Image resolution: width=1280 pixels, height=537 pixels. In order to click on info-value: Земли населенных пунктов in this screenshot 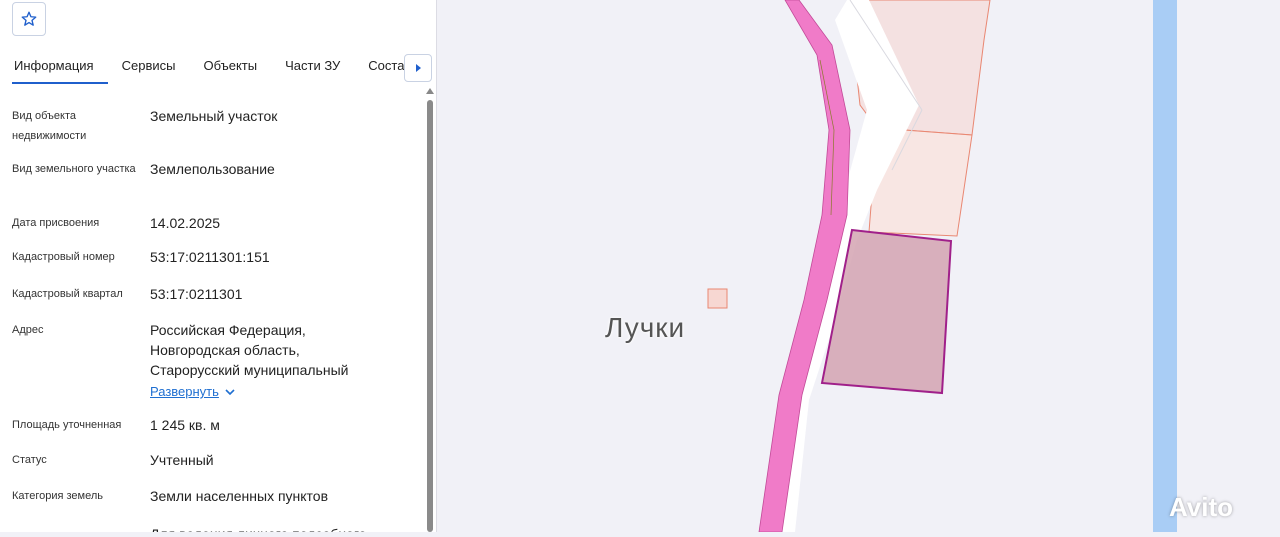, I will do `click(239, 496)`.